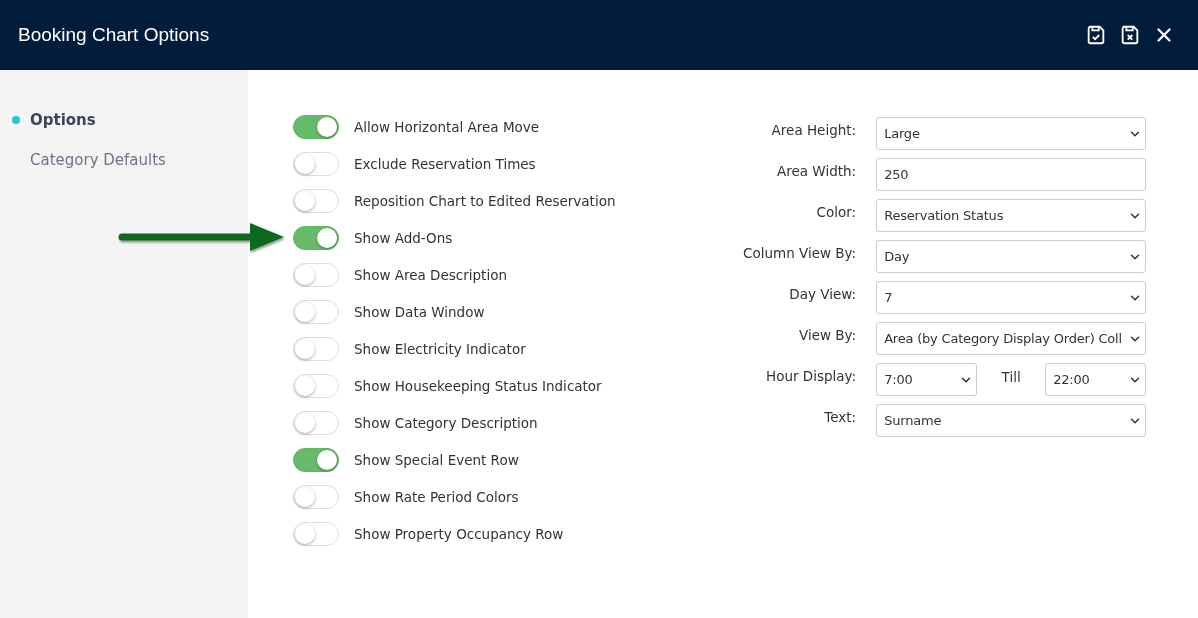 This screenshot has width=1198, height=618. Describe the element at coordinates (436, 460) in the screenshot. I see `toggle-label: Show Special Event Row` at that location.